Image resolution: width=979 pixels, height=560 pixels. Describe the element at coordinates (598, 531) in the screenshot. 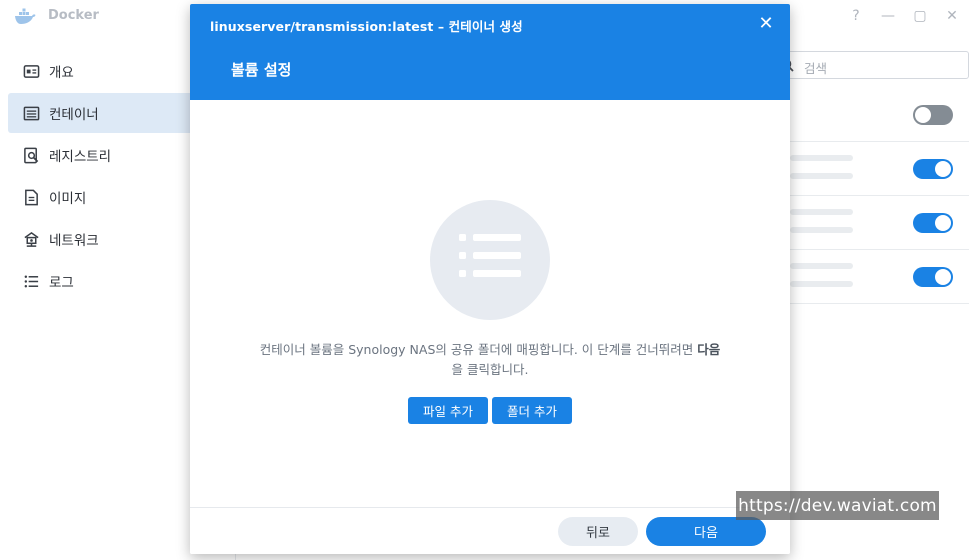

I see `back-button: 뒤로` at that location.